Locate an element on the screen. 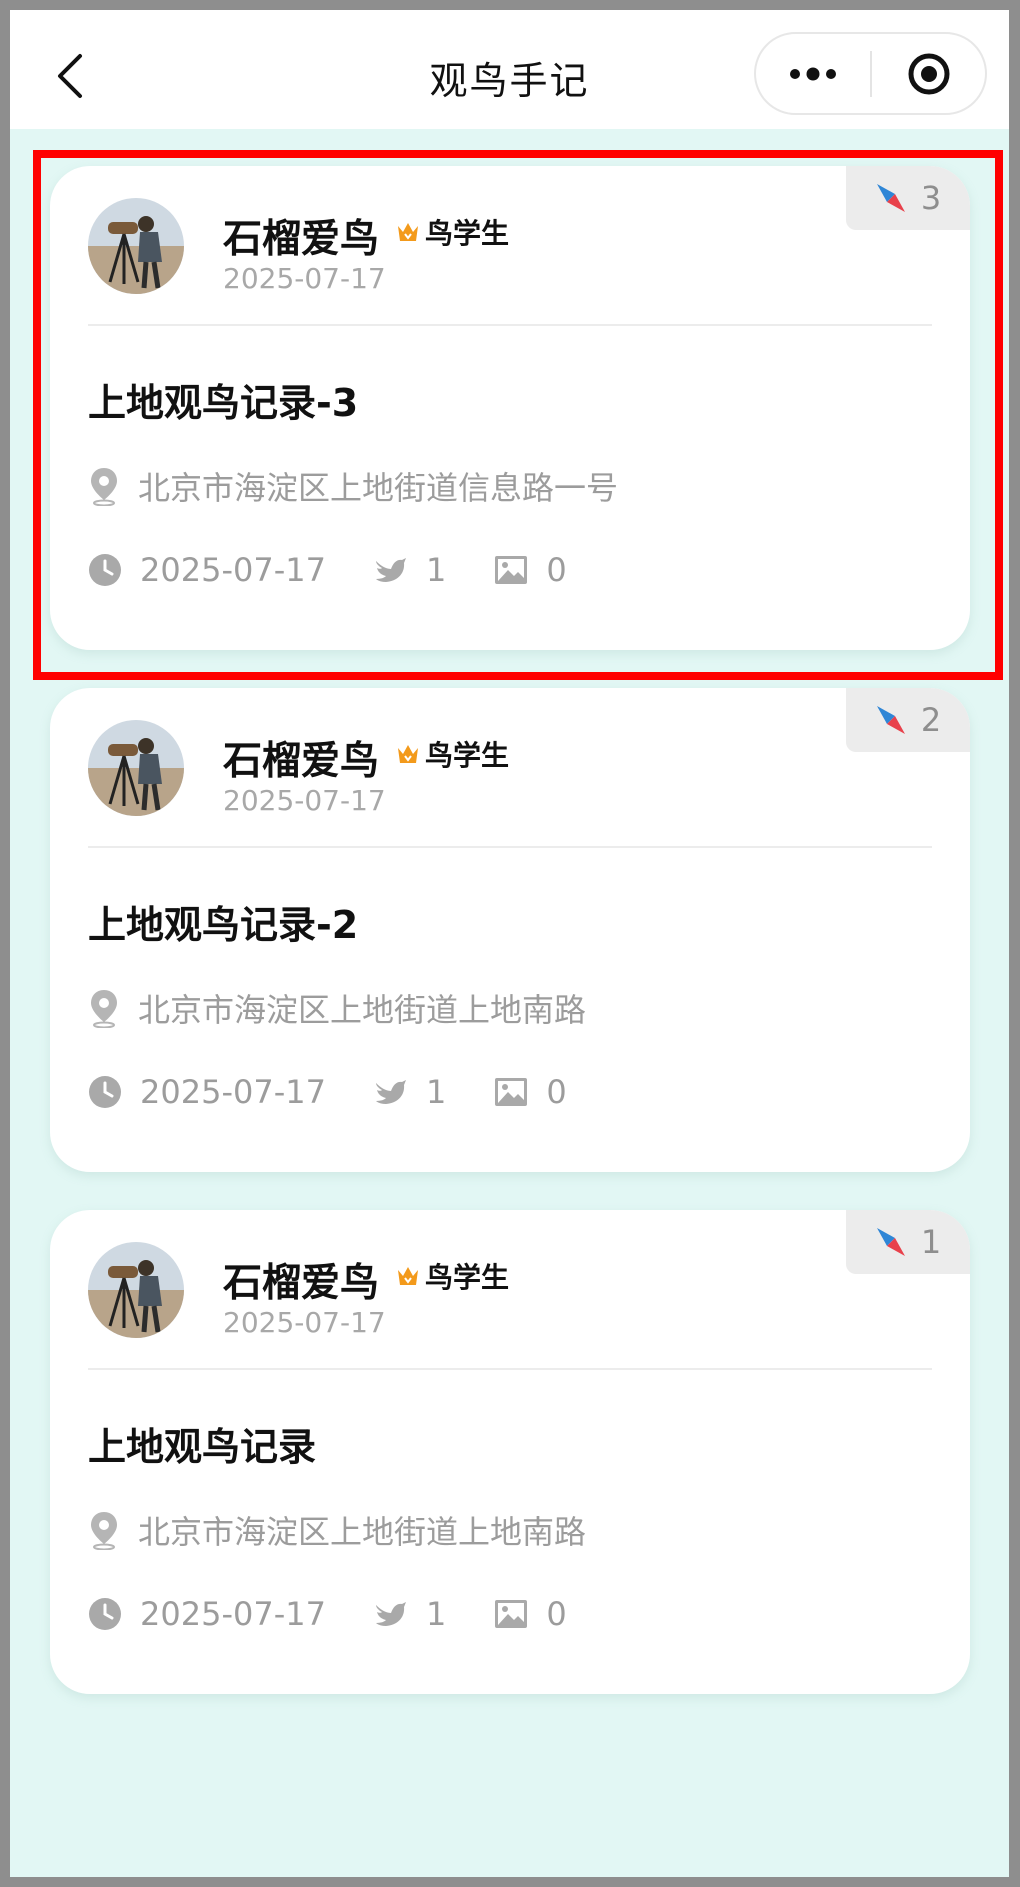  record-title: 上地观鸟记录-3 is located at coordinates (223, 403).